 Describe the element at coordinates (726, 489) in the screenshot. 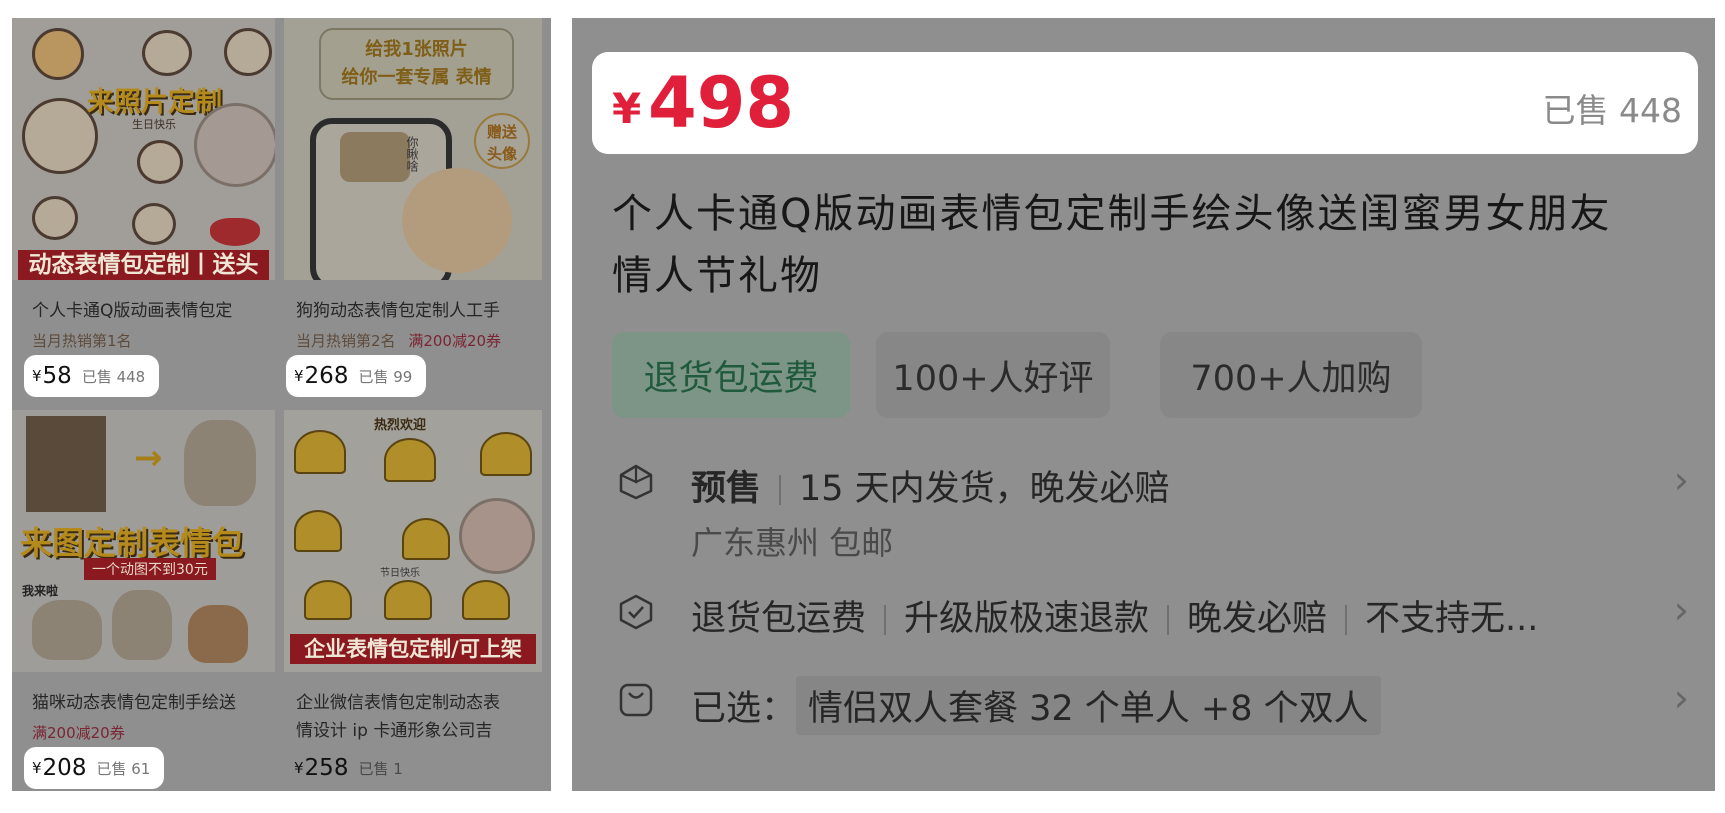

I see `presale-label: 预售` at that location.